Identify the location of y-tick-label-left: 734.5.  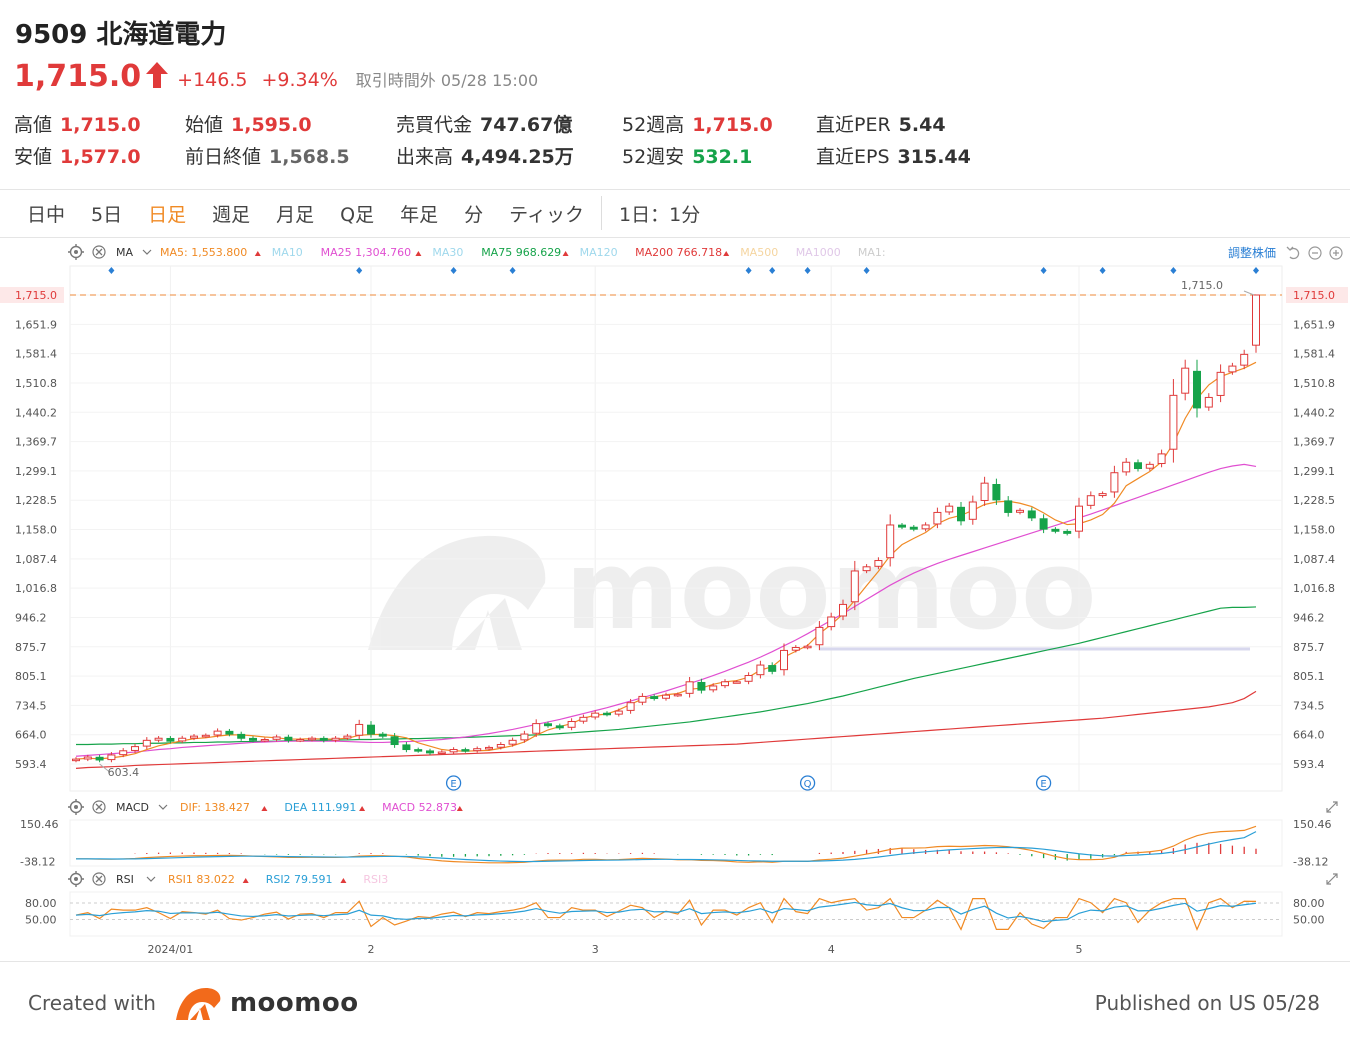
(31, 705).